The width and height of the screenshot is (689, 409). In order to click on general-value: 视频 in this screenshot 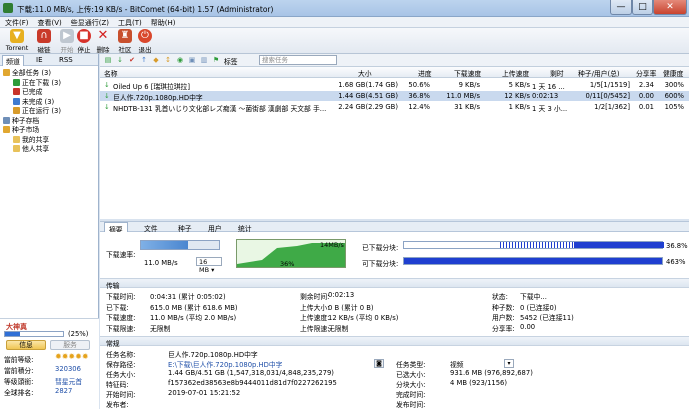, I will do `click(457, 365)`.